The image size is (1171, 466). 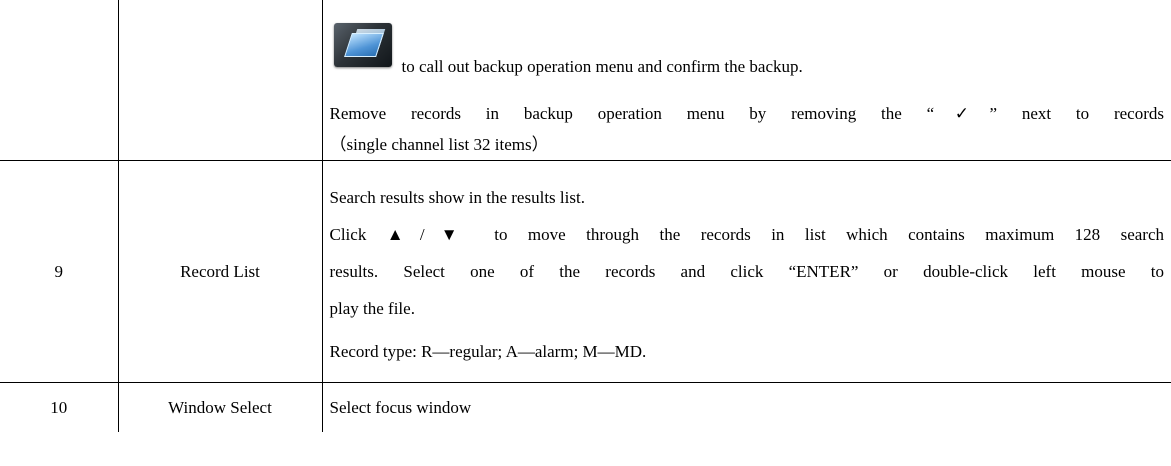 What do you see at coordinates (220, 271) in the screenshot?
I see `row-name-cell: Record List` at bounding box center [220, 271].